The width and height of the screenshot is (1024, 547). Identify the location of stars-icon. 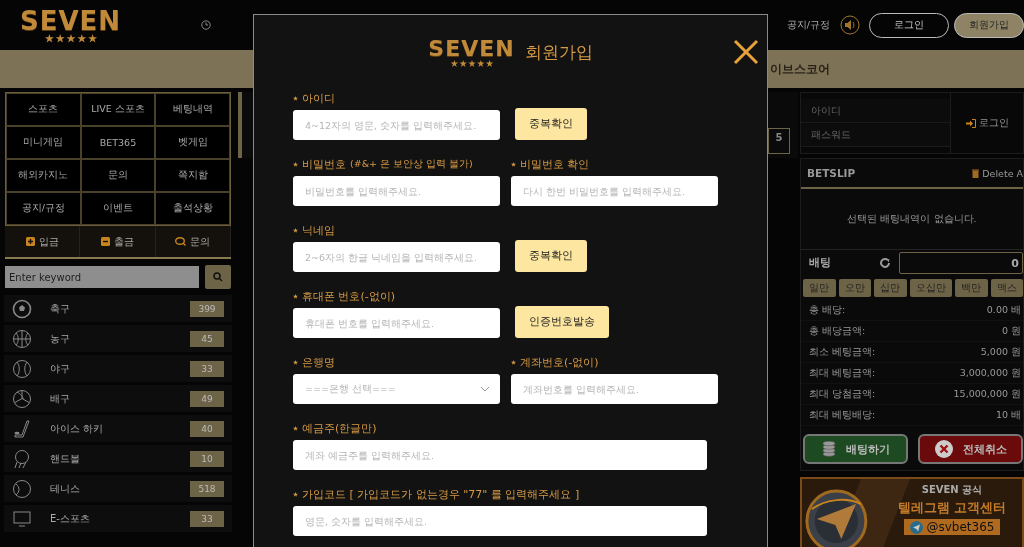
(70, 38).